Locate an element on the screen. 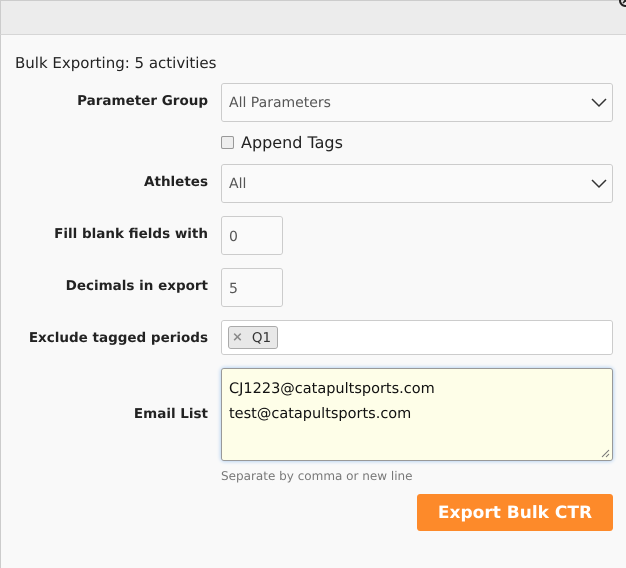 This screenshot has height=568, width=626. field-label: Parameter Group is located at coordinates (142, 100).